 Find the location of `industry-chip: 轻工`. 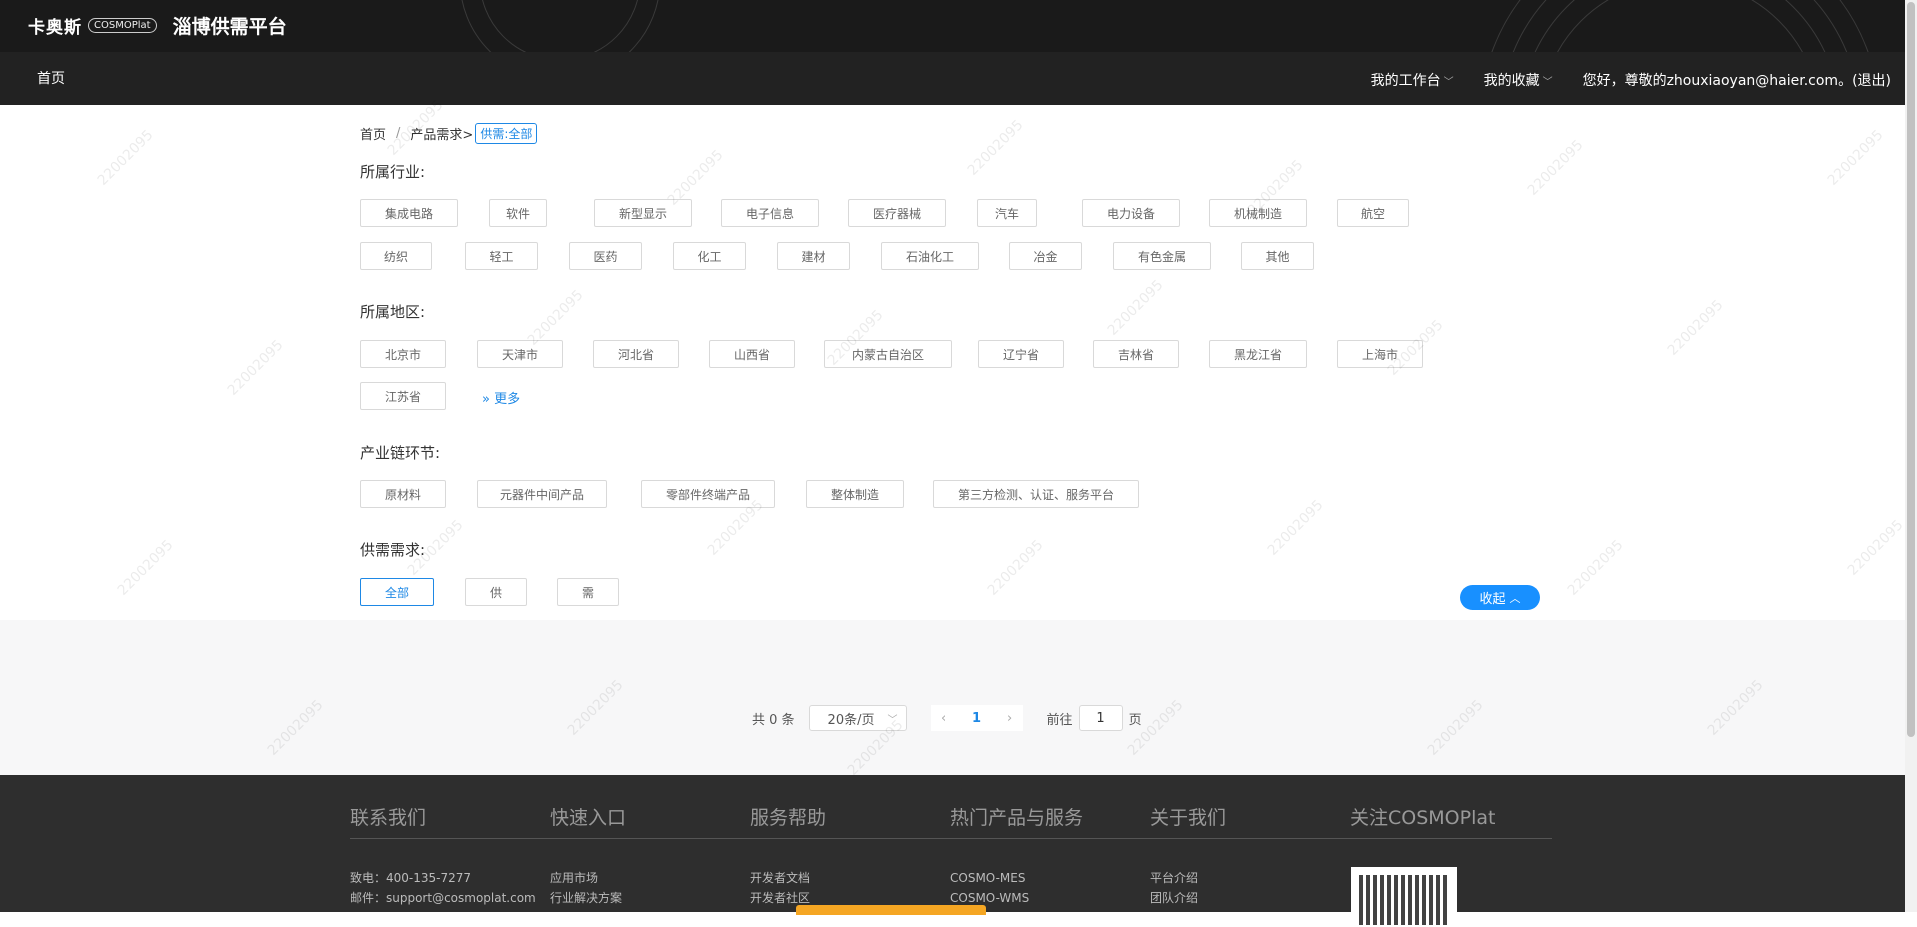

industry-chip: 轻工 is located at coordinates (501, 256).